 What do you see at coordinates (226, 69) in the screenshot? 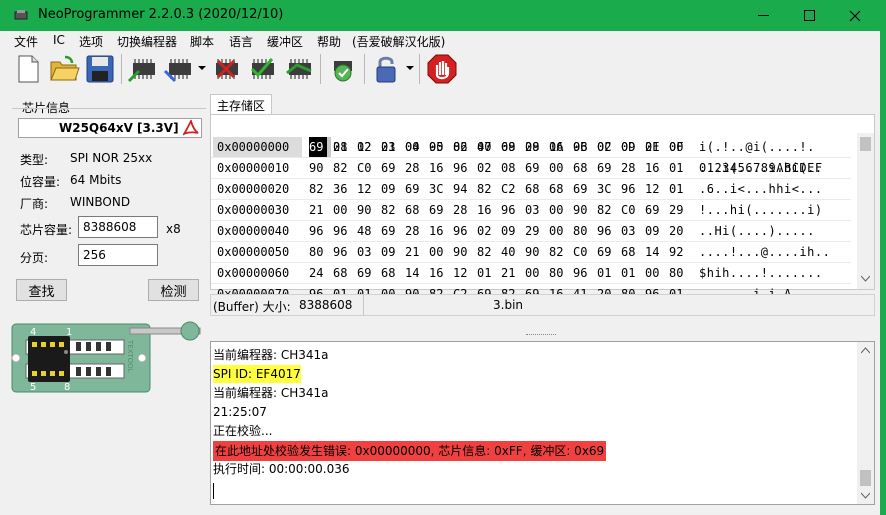
I see `erase-chip-icon` at bounding box center [226, 69].